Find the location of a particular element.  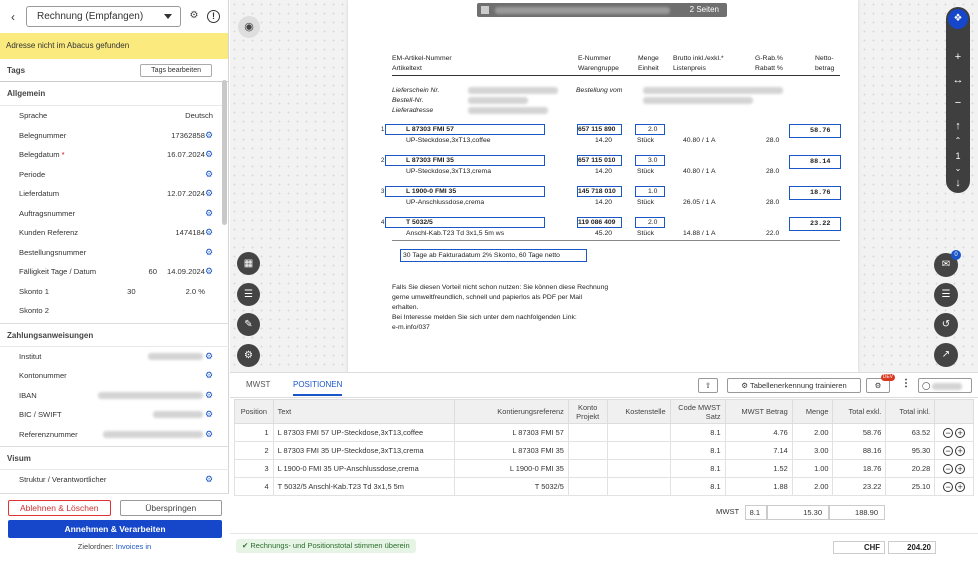

warning-icon: ! is located at coordinates (213, 16).